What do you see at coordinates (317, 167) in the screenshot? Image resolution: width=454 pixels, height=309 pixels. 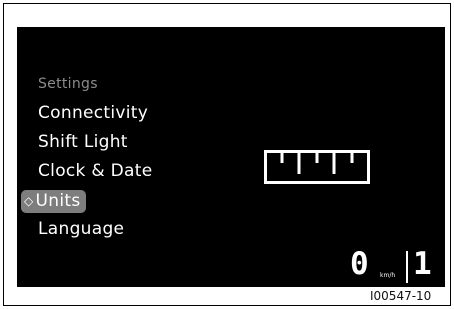 I see `ruler-icon` at bounding box center [317, 167].